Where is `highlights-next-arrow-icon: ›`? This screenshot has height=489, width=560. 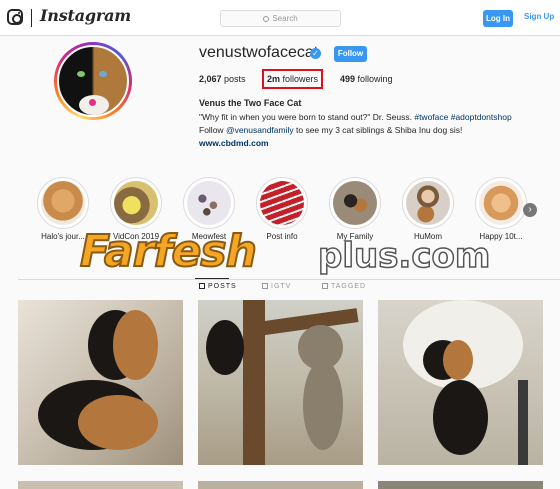
highlights-next-arrow-icon: › is located at coordinates (530, 210).